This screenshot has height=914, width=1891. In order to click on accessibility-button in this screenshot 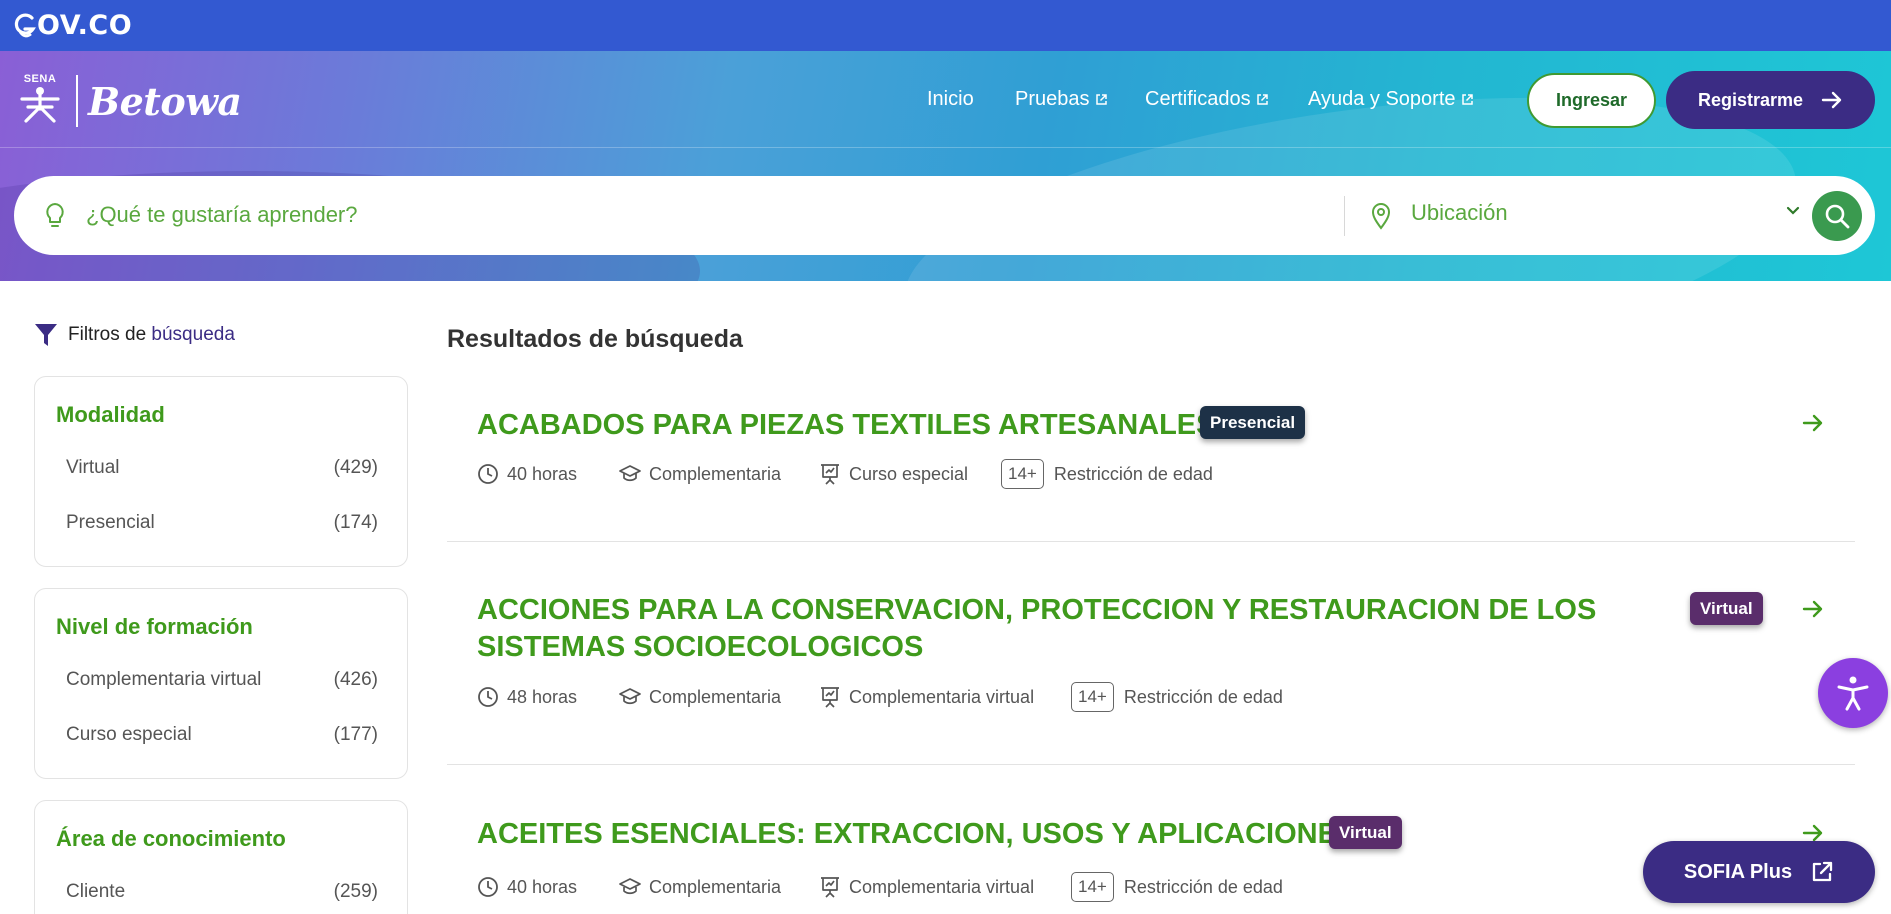, I will do `click(1853, 693)`.